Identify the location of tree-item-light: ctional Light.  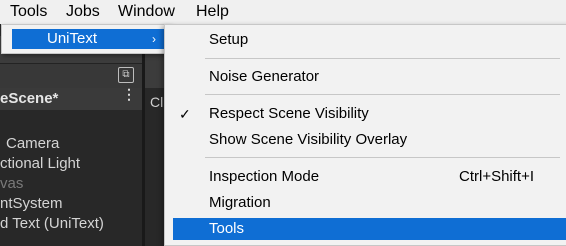
(71, 164).